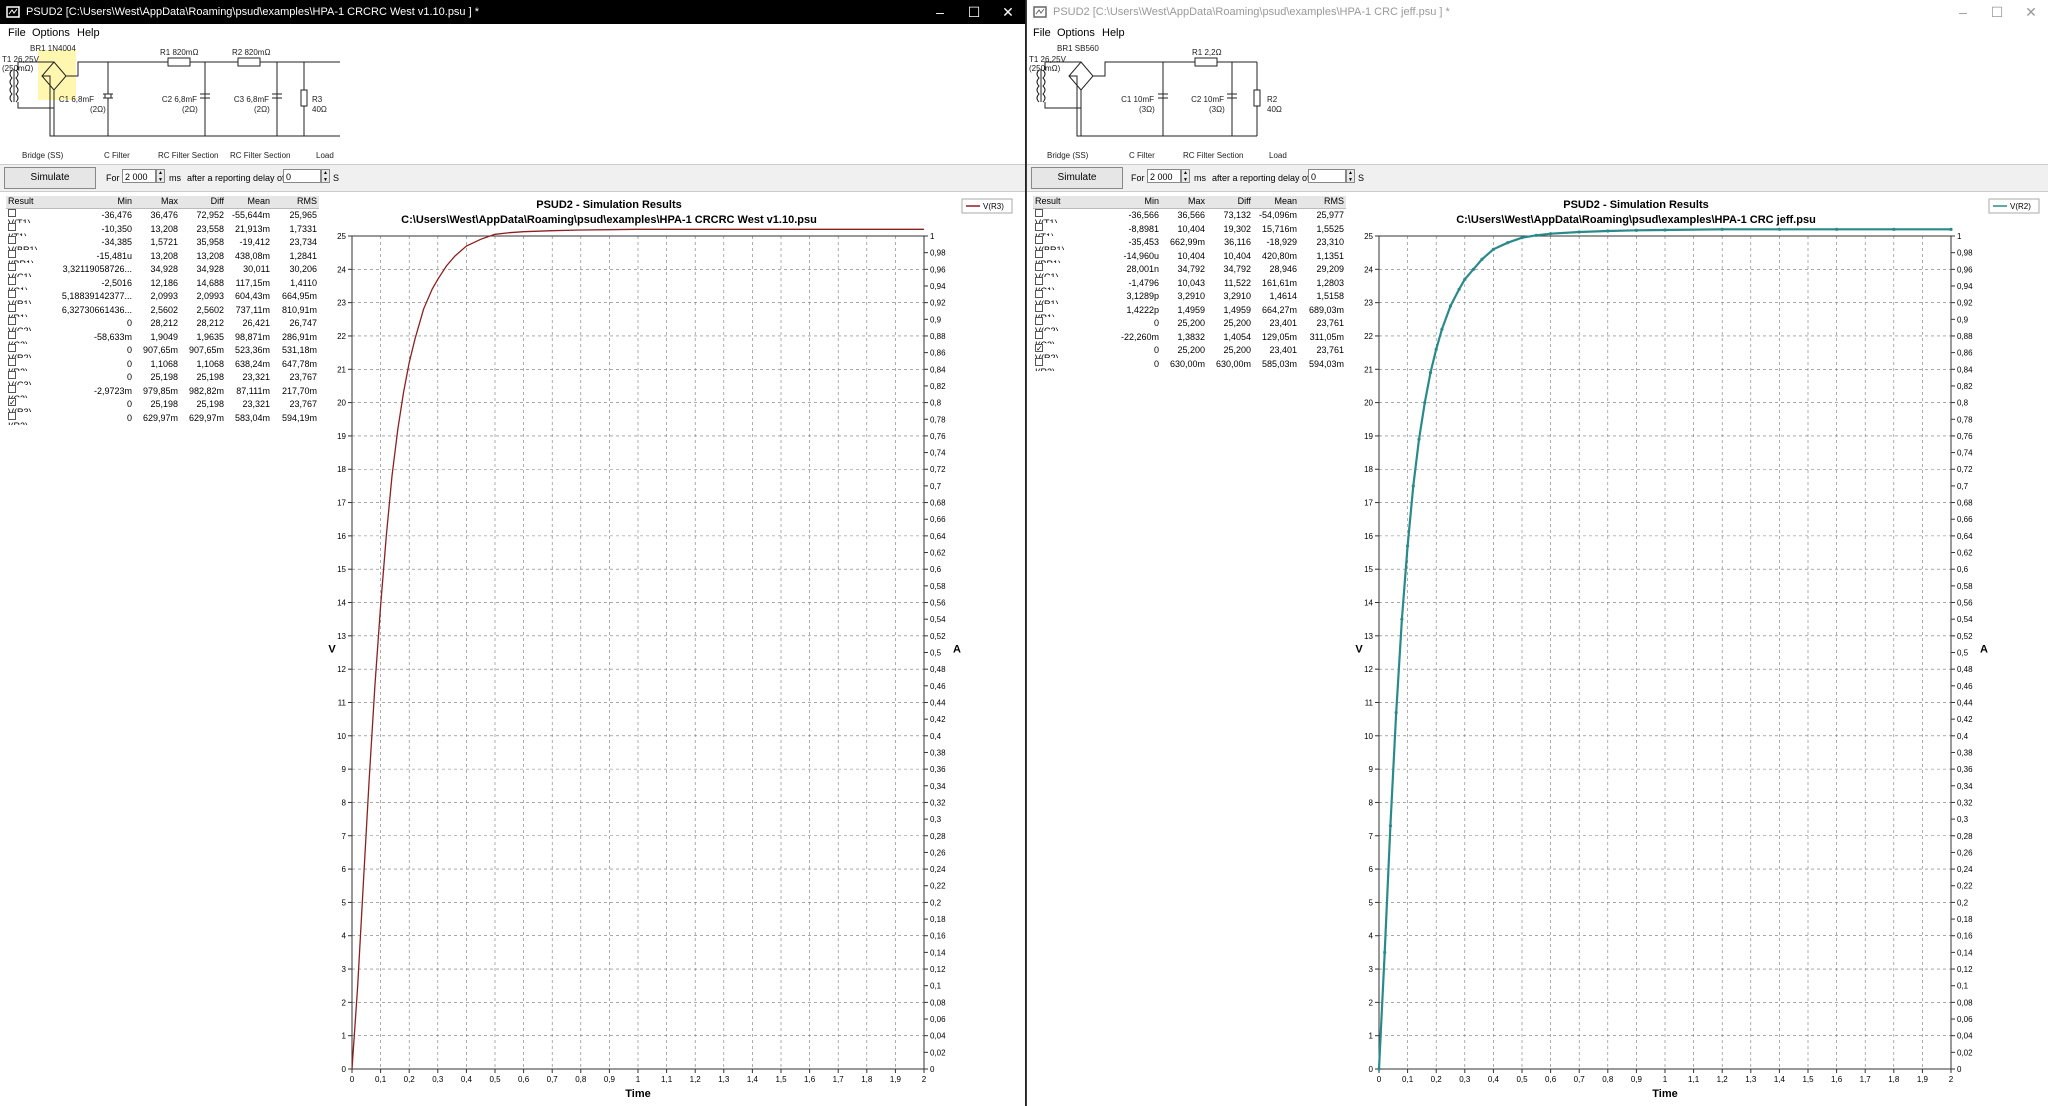  What do you see at coordinates (162, 405) in the screenshot?
I see `table-row: ✓V(R3) 0 25,198 25,198 23,321 23,767` at bounding box center [162, 405].